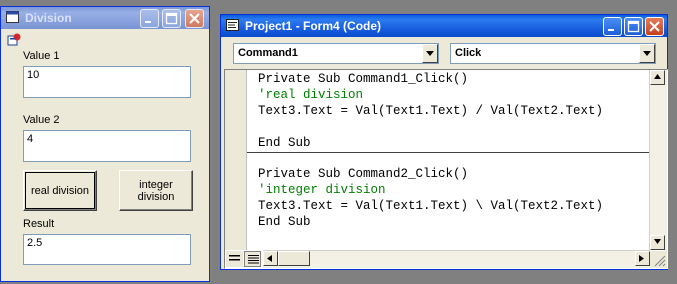  I want to click on procedure-combo: Click, so click(553, 53).